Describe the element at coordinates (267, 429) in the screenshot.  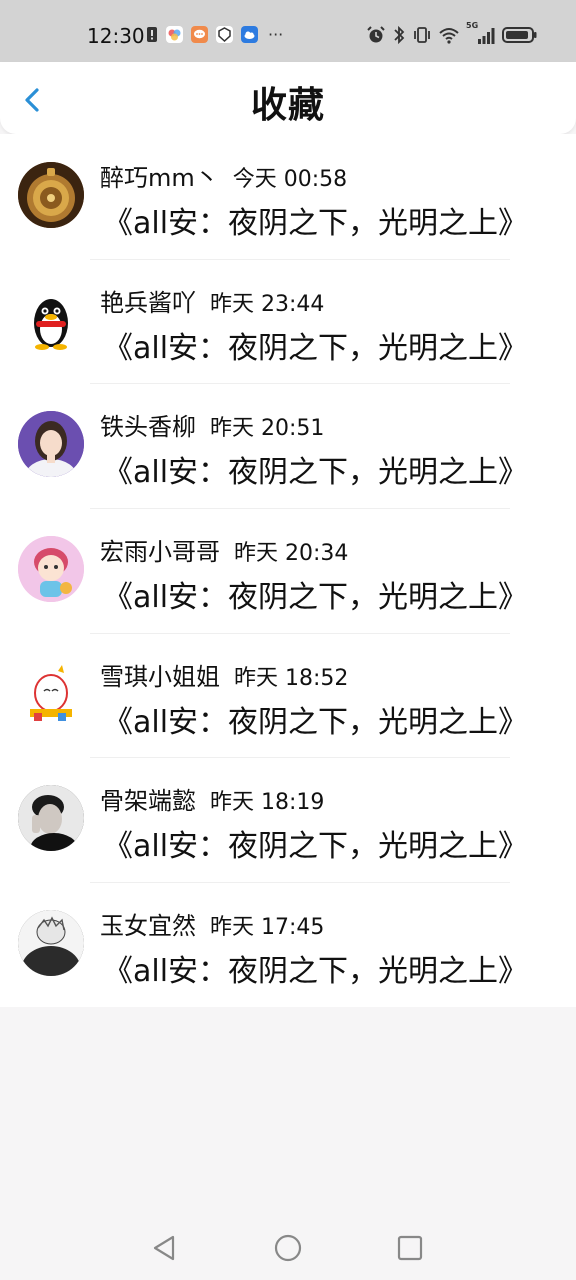
I see `timestamp: 昨天 20:51` at that location.